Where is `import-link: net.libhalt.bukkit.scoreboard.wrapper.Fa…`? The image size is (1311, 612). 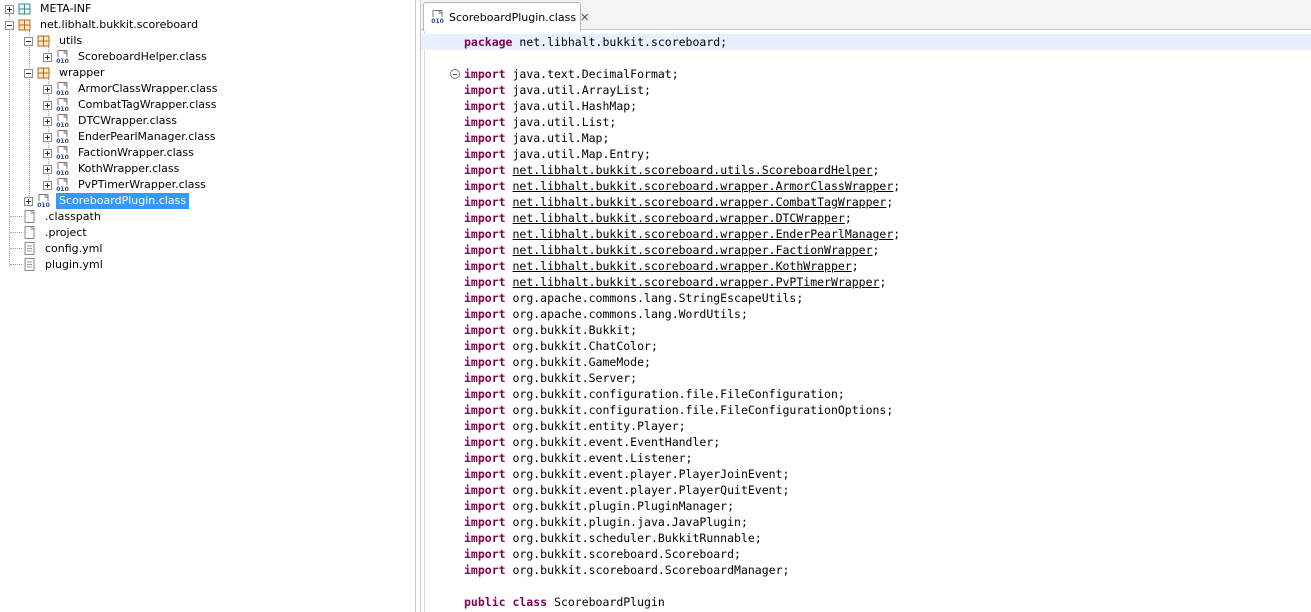 import-link: net.libhalt.bukkit.scoreboard.wrapper.Fa… is located at coordinates (692, 250).